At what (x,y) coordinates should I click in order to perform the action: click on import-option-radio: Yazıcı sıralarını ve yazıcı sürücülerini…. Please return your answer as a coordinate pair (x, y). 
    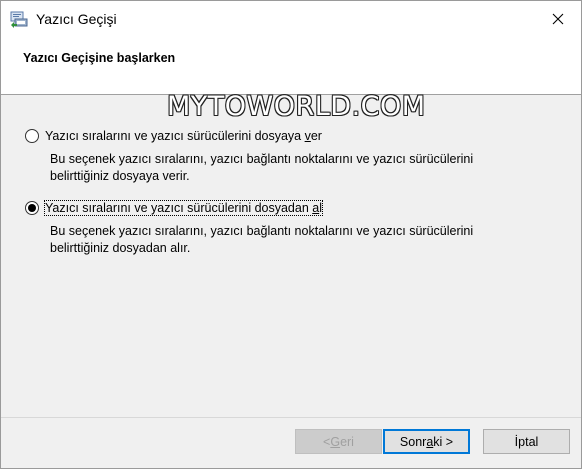
    Looking at the image, I should click on (174, 208).